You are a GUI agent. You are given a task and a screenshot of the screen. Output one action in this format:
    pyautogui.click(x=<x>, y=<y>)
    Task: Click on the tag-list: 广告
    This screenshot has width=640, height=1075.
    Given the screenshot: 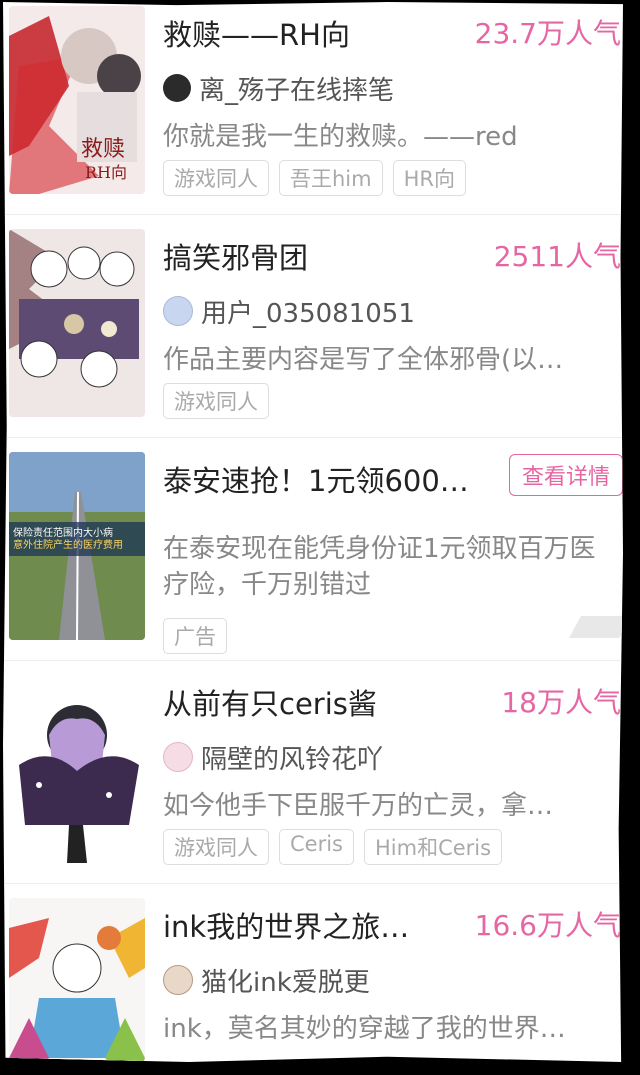 What is the action you would take?
    pyautogui.click(x=195, y=636)
    